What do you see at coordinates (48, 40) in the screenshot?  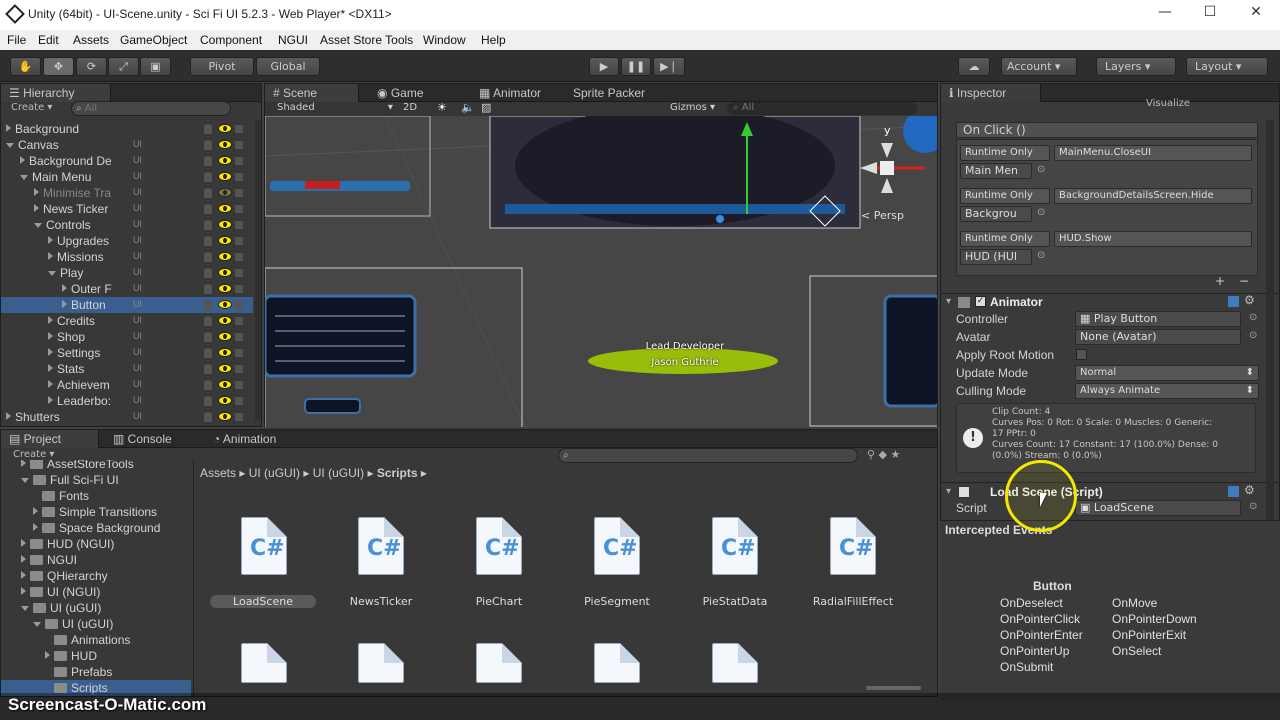 I see `menu-edit: Edit` at bounding box center [48, 40].